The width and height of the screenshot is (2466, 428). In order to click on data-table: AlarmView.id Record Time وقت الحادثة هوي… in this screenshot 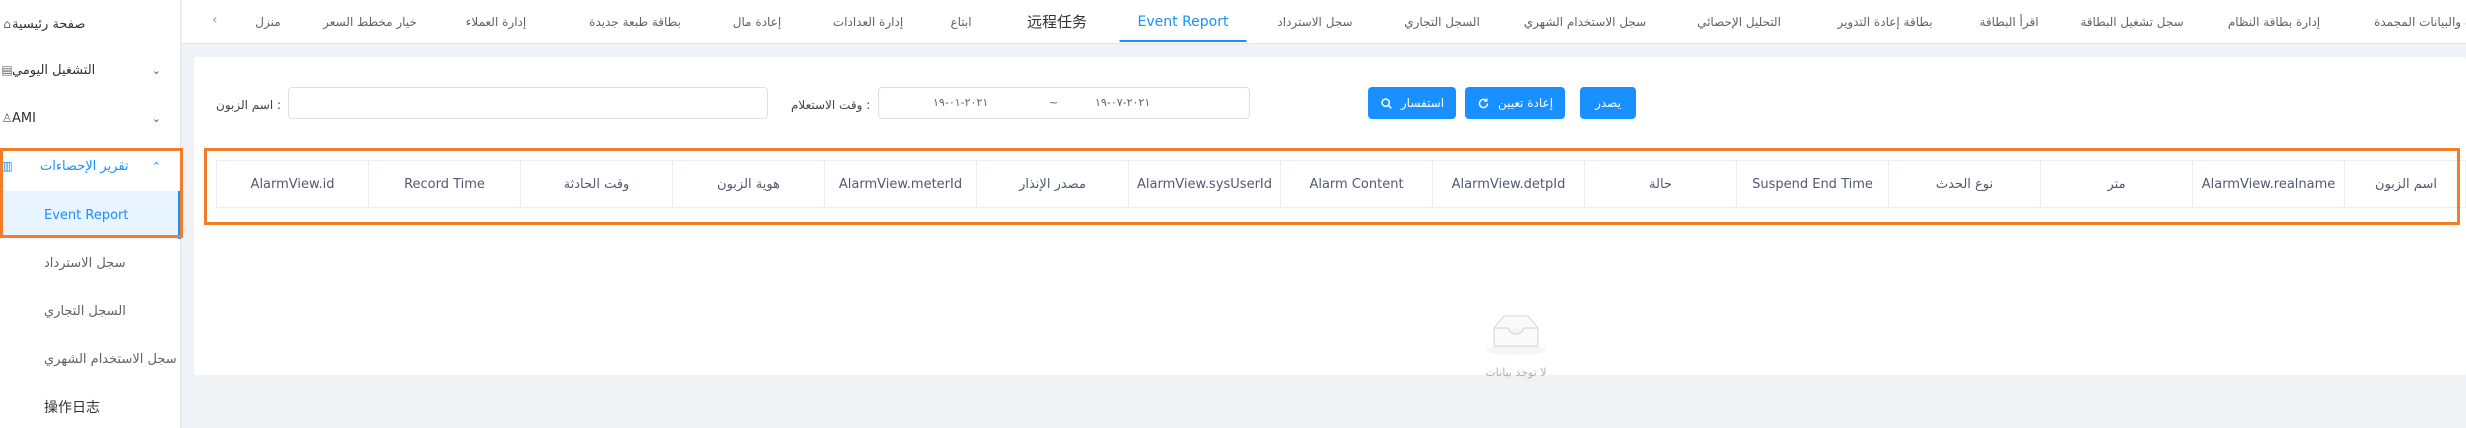, I will do `click(1341, 184)`.